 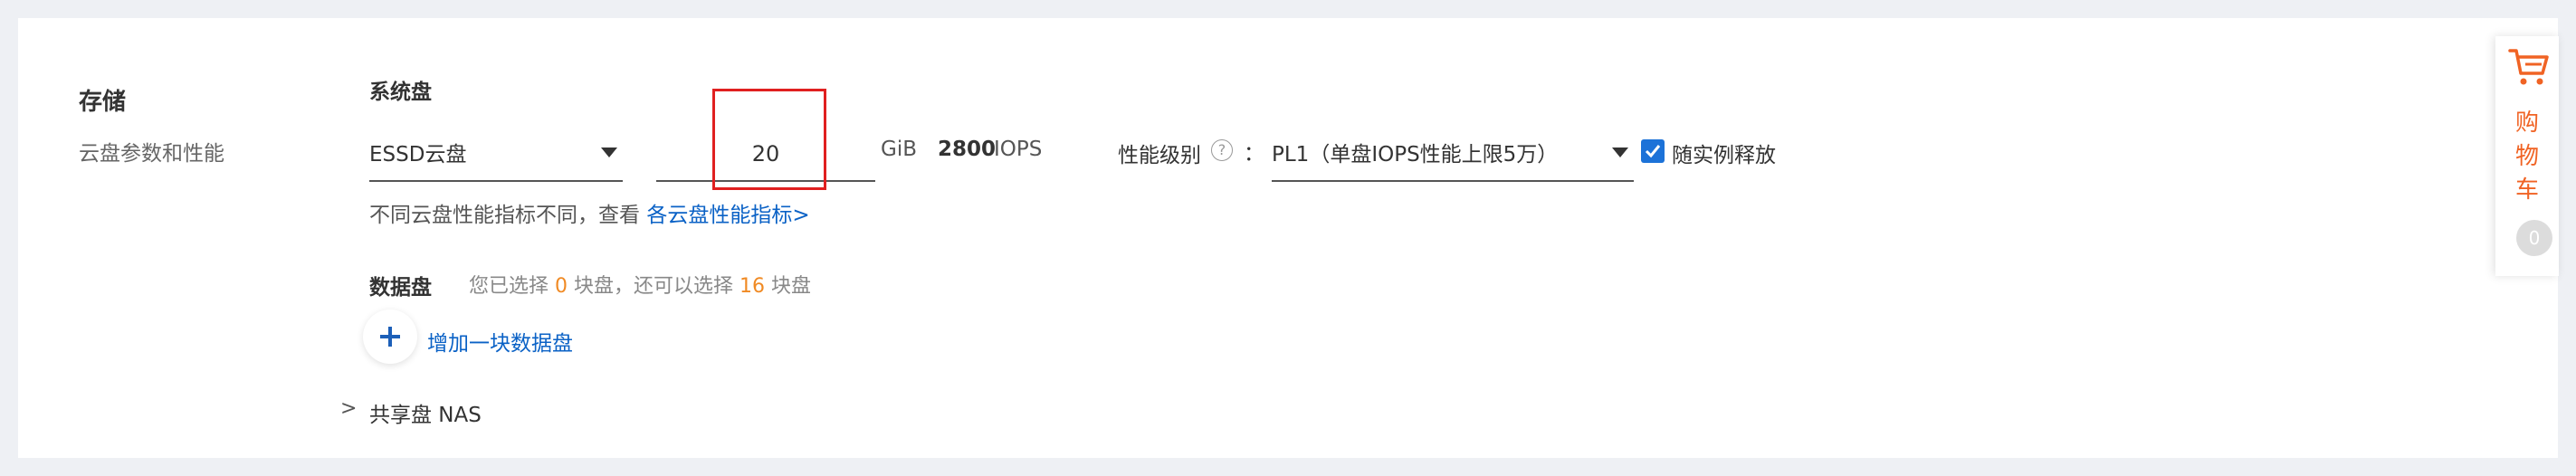 What do you see at coordinates (728, 215) in the screenshot?
I see `disk-performance-link: 各云盘性能指标>` at bounding box center [728, 215].